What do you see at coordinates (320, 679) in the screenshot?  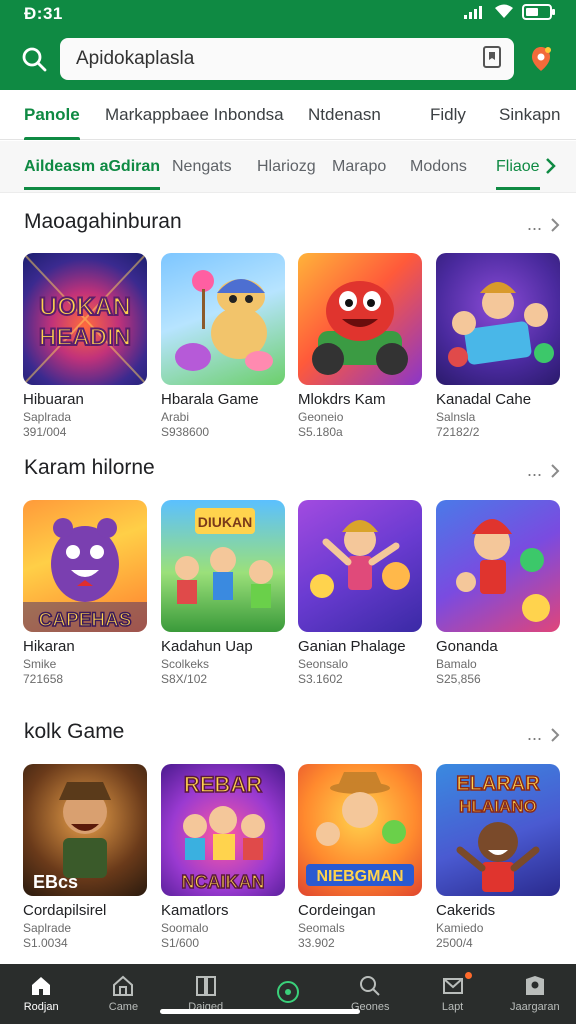 I see `app-downloads: S3.1602` at bounding box center [320, 679].